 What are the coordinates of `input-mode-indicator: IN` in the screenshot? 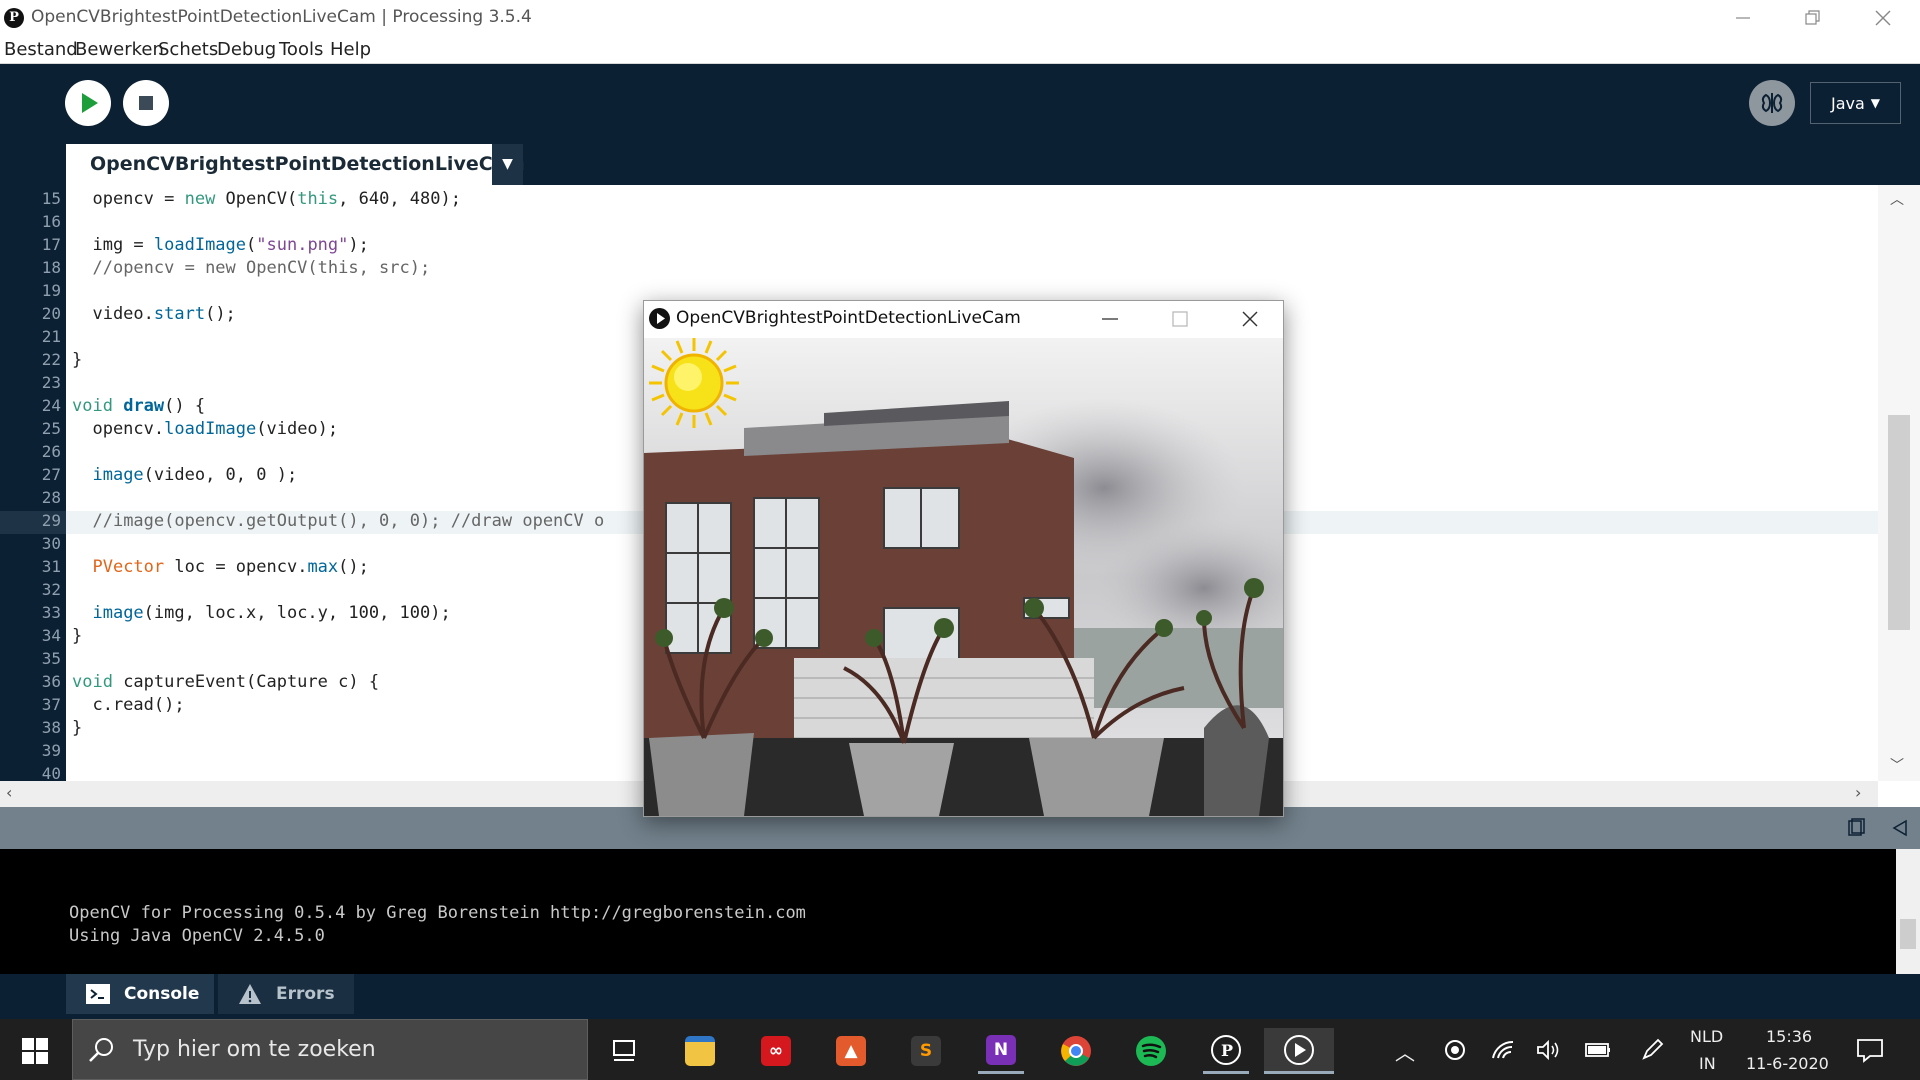 It's located at (1707, 1063).